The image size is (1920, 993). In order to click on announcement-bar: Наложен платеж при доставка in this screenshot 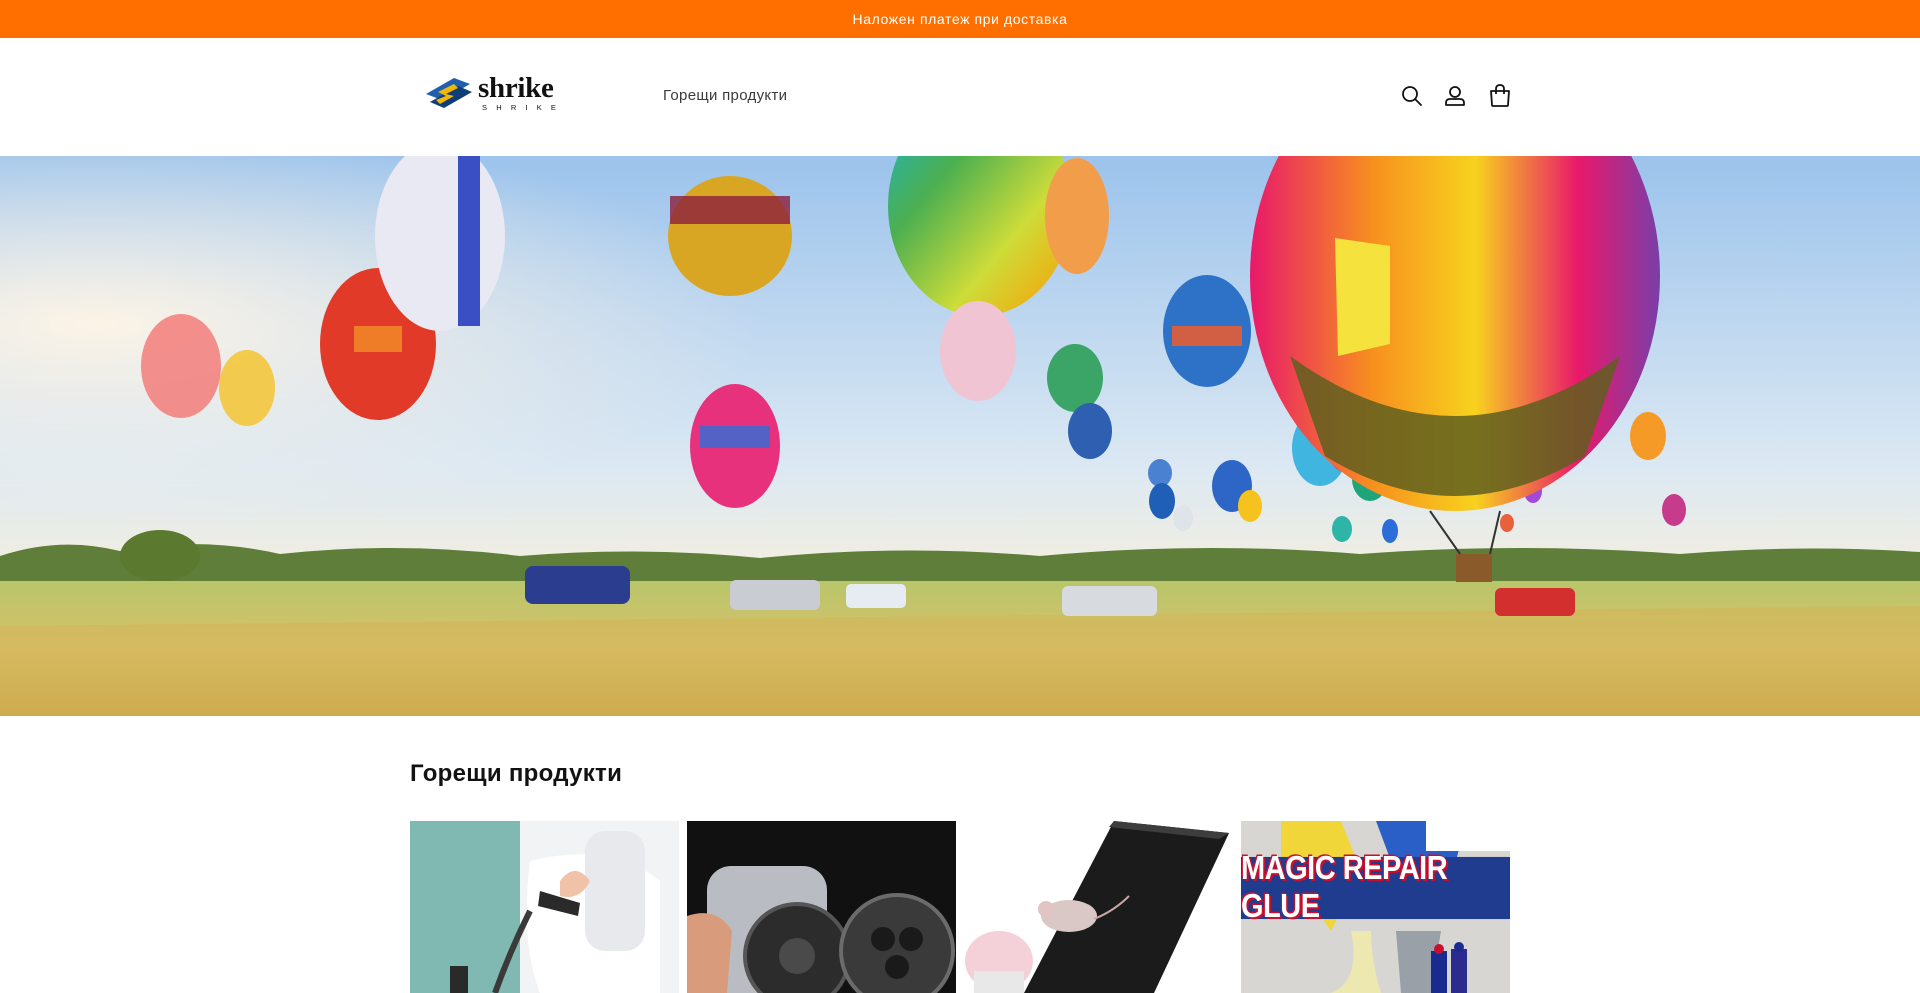, I will do `click(960, 19)`.